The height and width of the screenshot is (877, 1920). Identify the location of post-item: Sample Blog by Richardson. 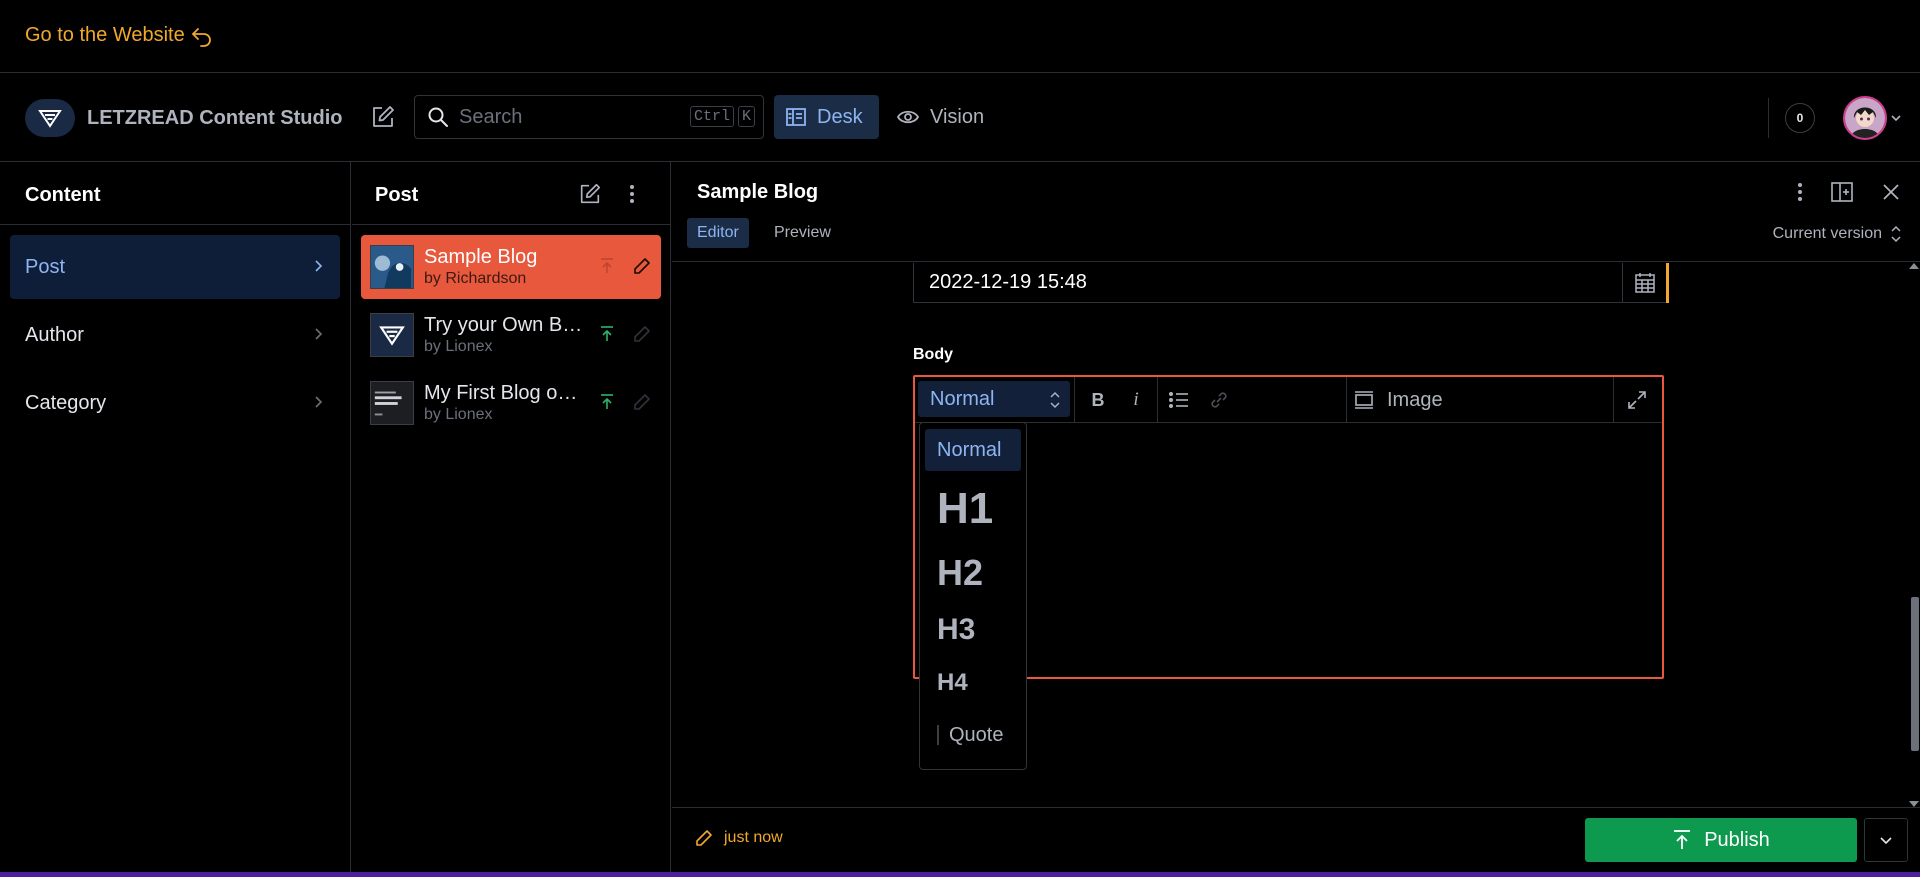
(511, 267).